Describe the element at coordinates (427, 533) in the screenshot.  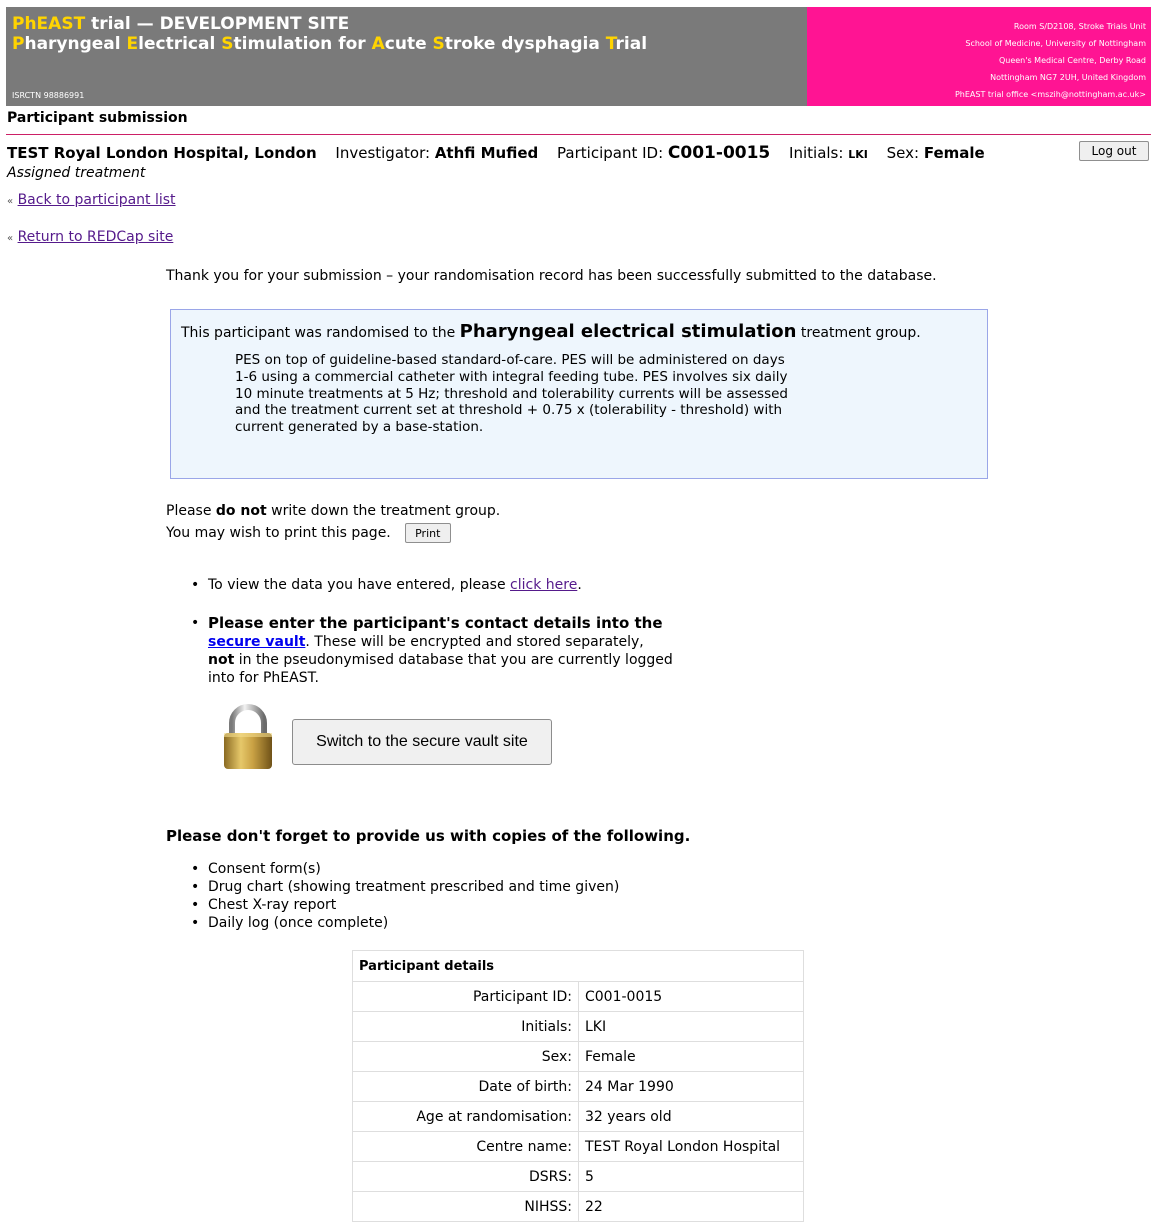
I see `print-button: Print` at that location.